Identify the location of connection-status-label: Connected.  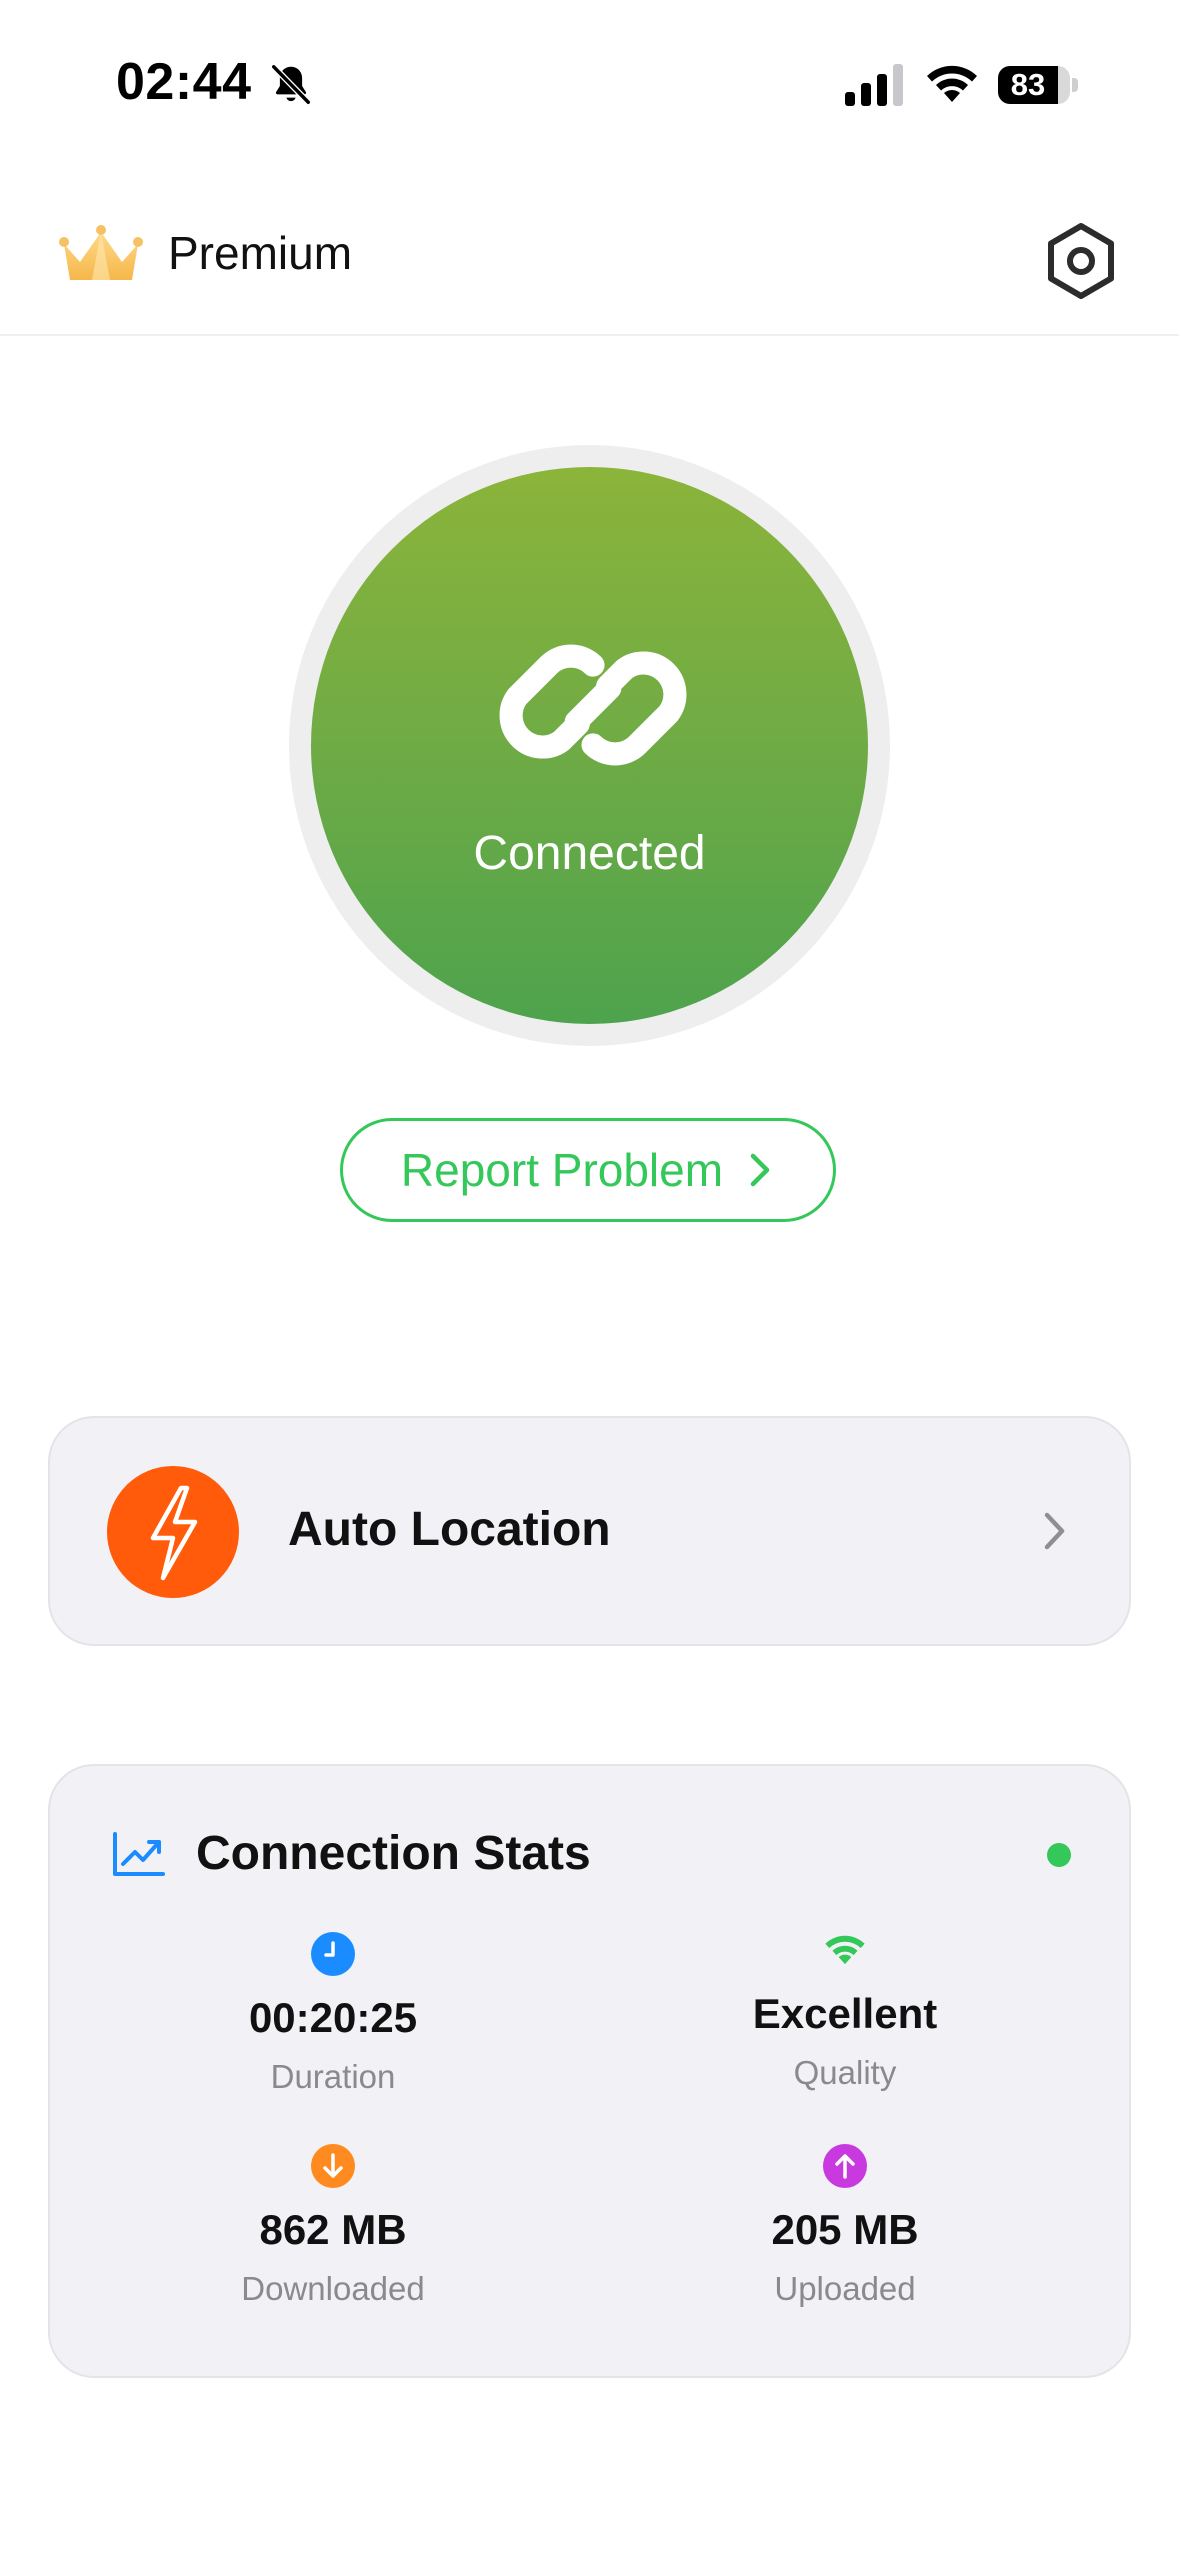
(589, 853).